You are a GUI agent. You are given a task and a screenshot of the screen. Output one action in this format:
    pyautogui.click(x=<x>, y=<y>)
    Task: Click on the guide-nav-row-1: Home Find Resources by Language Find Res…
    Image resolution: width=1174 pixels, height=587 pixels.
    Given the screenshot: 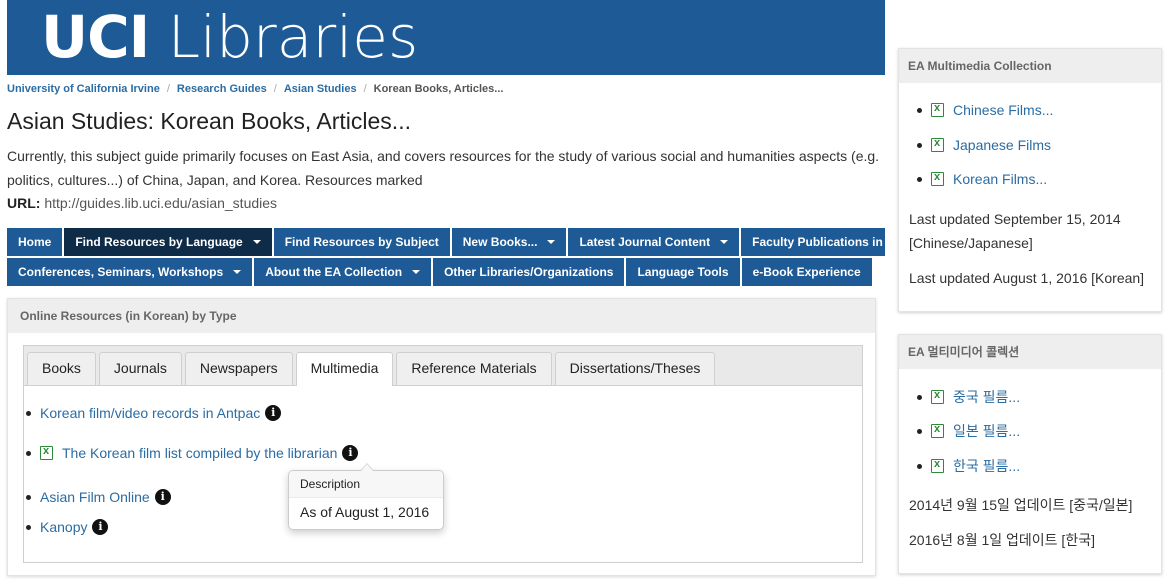 What is the action you would take?
    pyautogui.click(x=446, y=242)
    